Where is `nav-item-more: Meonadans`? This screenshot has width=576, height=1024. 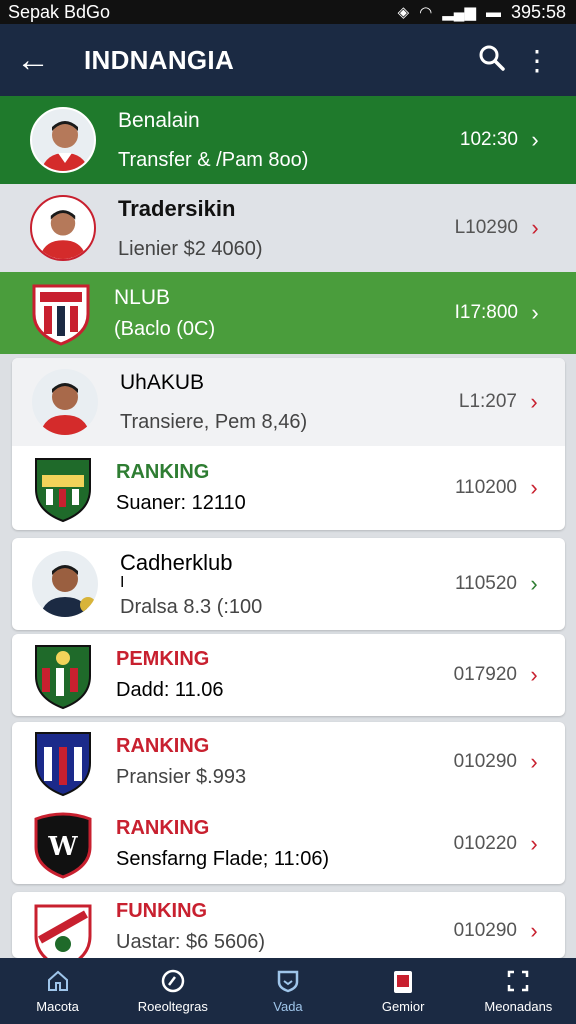
nav-item-more: Meonadans is located at coordinates (518, 991).